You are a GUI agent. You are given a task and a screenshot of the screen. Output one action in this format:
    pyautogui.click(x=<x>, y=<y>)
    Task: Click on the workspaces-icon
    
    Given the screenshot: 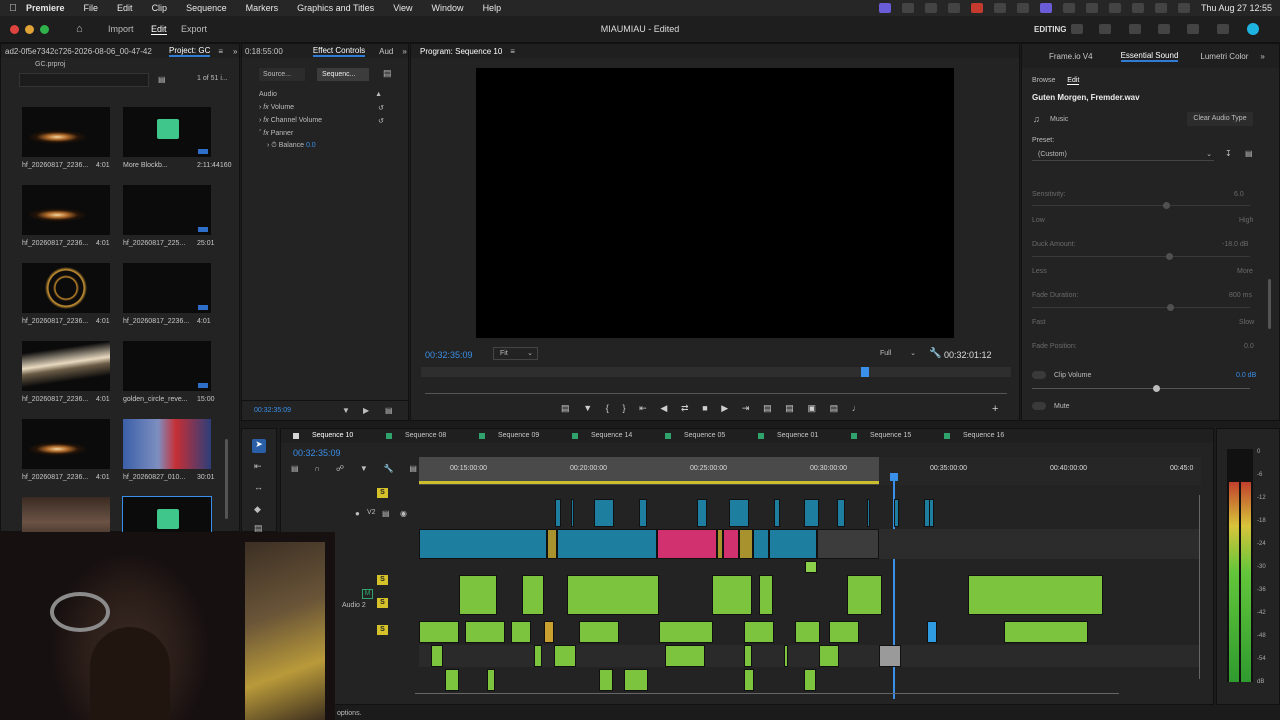 What is the action you would take?
    pyautogui.click(x=1077, y=29)
    